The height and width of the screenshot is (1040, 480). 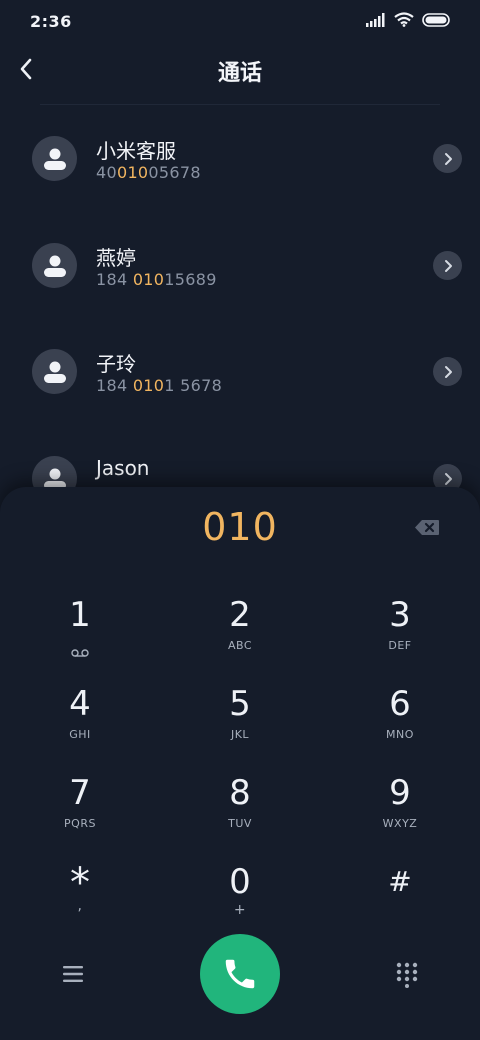 I want to click on backspace-button, so click(x=427, y=527).